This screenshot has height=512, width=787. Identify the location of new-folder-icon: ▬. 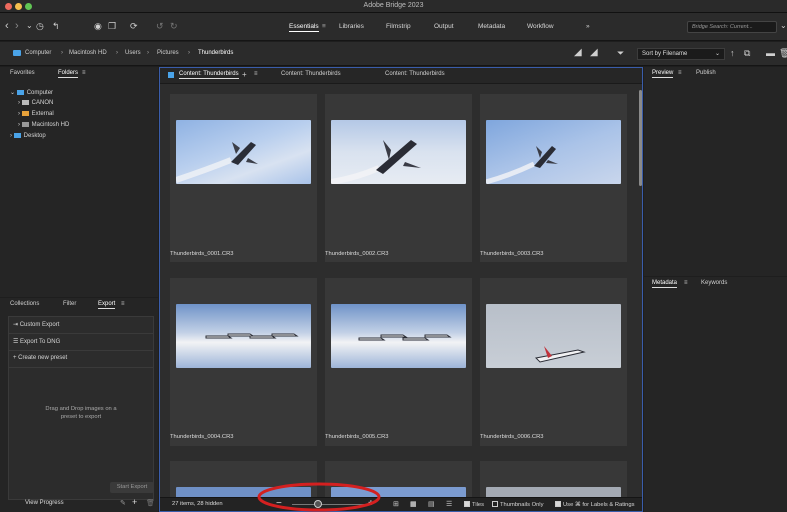
(770, 53).